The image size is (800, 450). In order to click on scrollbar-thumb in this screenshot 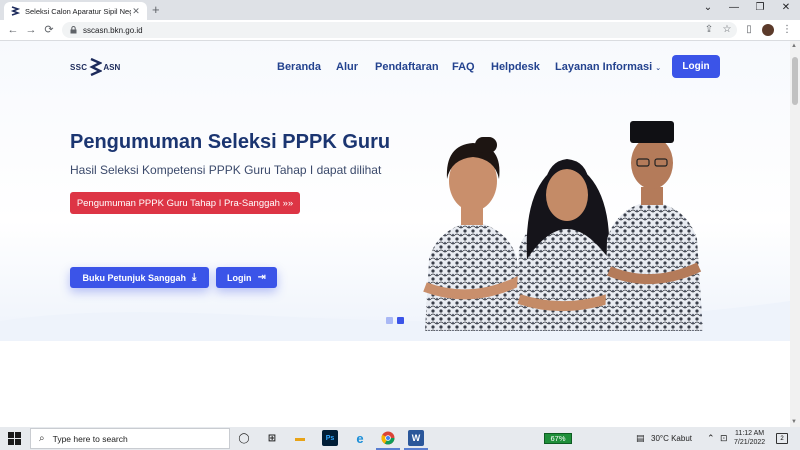, I will do `click(795, 81)`.